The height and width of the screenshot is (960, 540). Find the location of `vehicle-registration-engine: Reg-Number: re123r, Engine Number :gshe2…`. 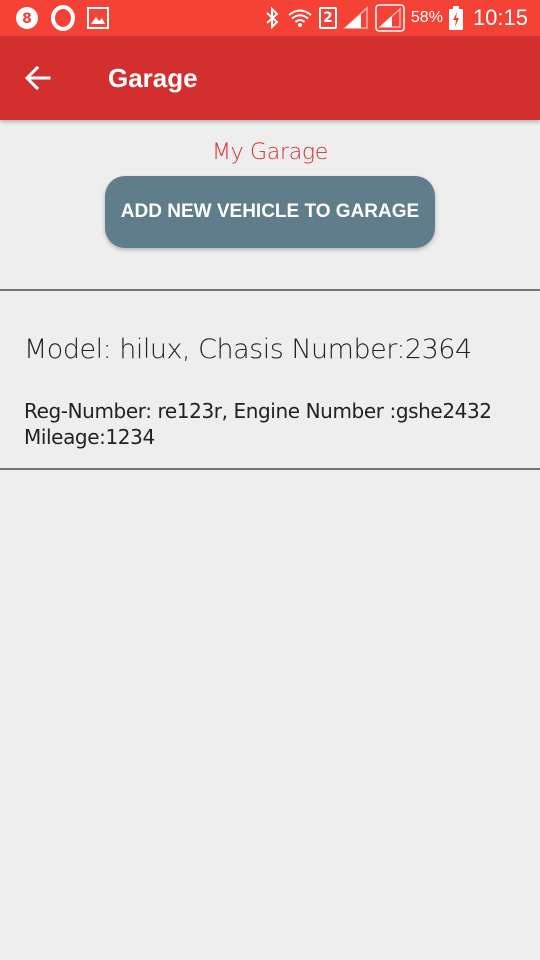

vehicle-registration-engine: Reg-Number: re123r, Engine Number :gshe2… is located at coordinates (258, 411).